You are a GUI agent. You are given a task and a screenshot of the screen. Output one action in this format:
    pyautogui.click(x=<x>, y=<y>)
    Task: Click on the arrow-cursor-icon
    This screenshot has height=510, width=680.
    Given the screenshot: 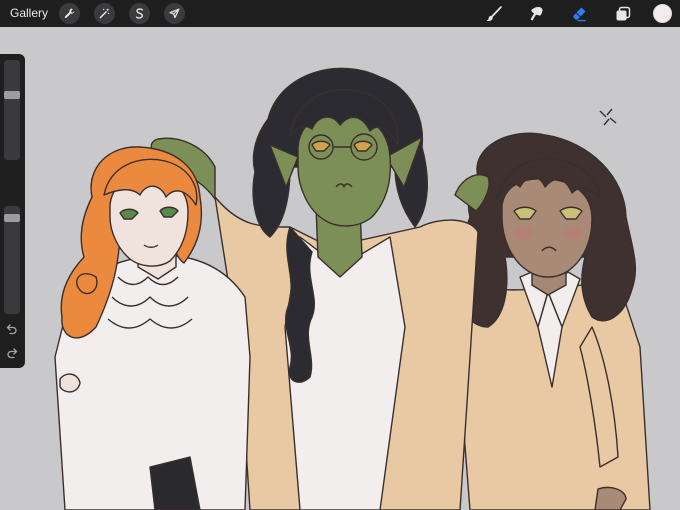 What is the action you would take?
    pyautogui.click(x=174, y=13)
    